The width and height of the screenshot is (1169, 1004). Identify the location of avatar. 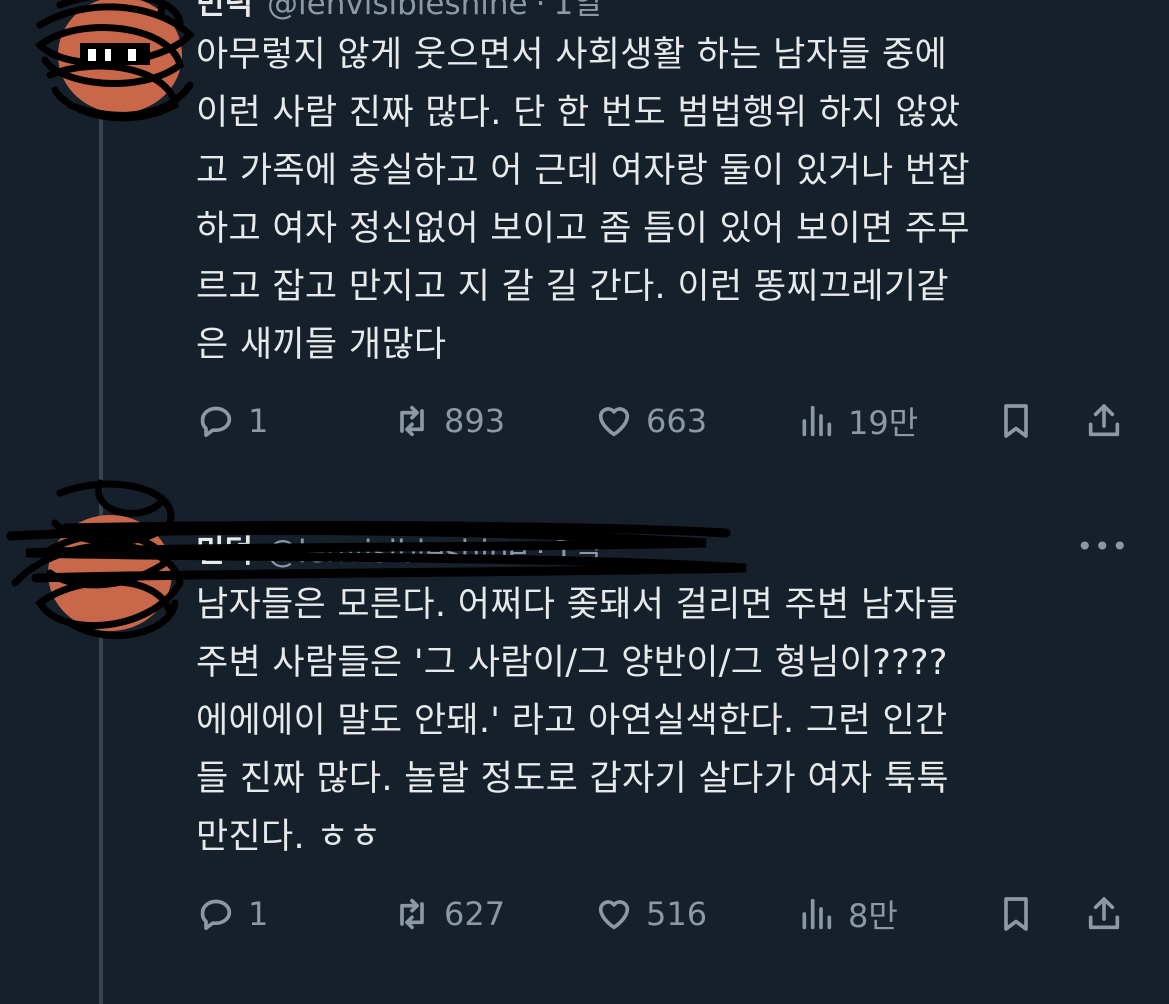
(115, 77).